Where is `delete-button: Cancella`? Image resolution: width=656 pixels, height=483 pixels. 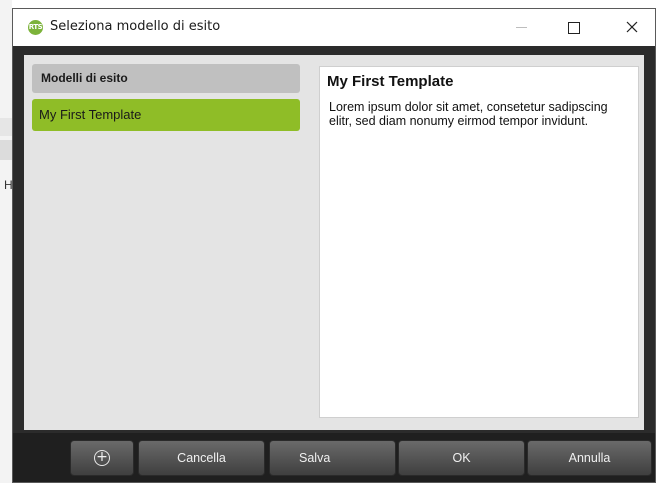
delete-button: Cancella is located at coordinates (201, 458).